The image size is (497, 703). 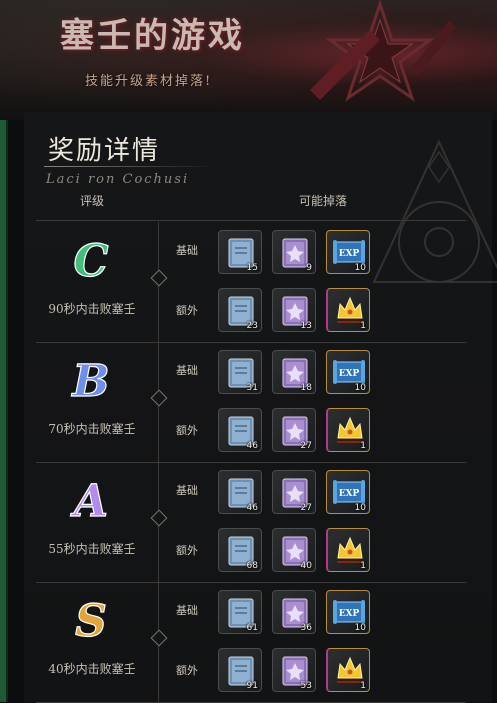 What do you see at coordinates (294, 670) in the screenshot?
I see `extra-purple-book-item: 53` at bounding box center [294, 670].